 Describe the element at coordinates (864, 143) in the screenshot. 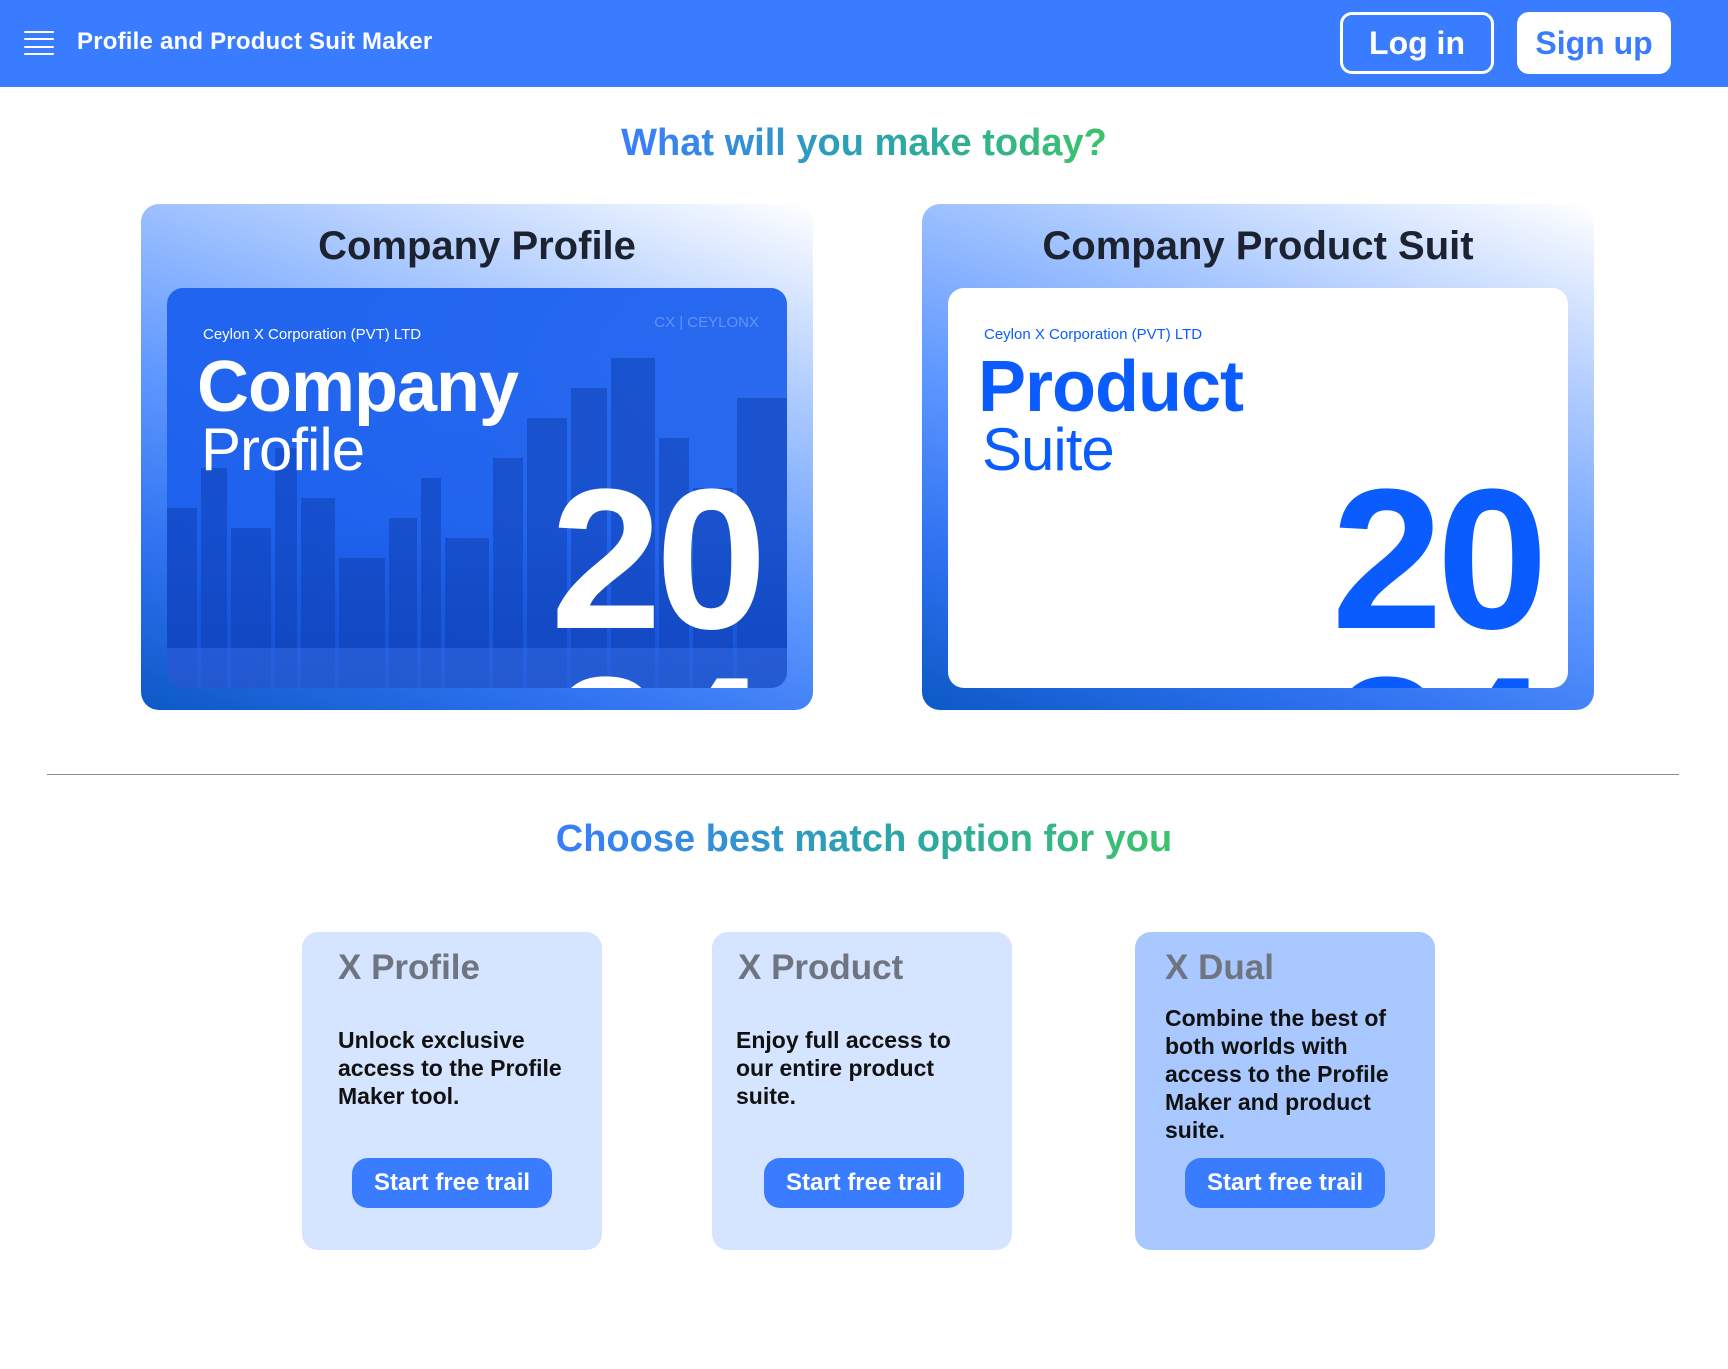

I see `make-heading: What will you make today?` at that location.